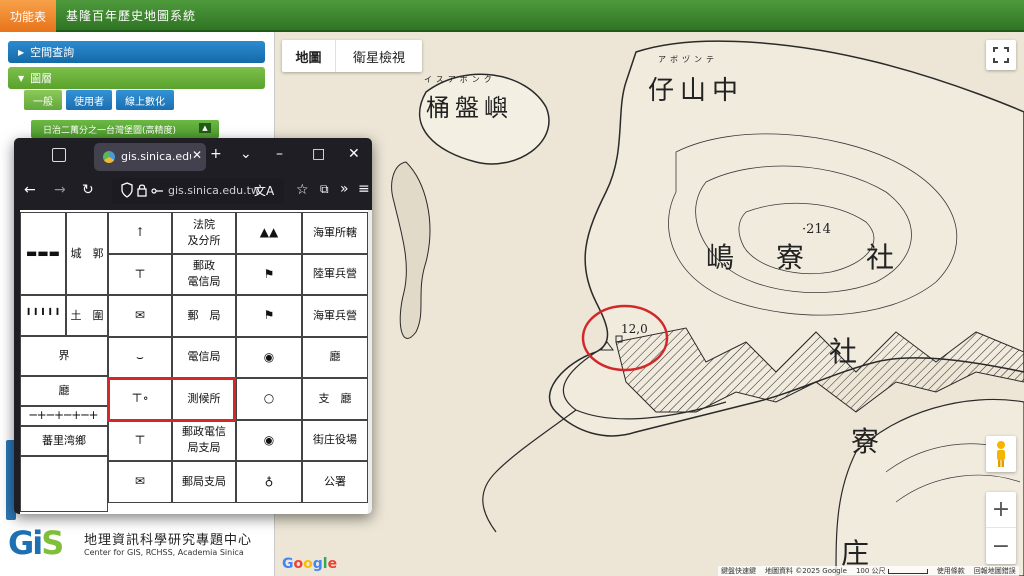  Describe the element at coordinates (43, 253) in the screenshot. I see `legend-symbol-a: ▬▬▬` at that location.